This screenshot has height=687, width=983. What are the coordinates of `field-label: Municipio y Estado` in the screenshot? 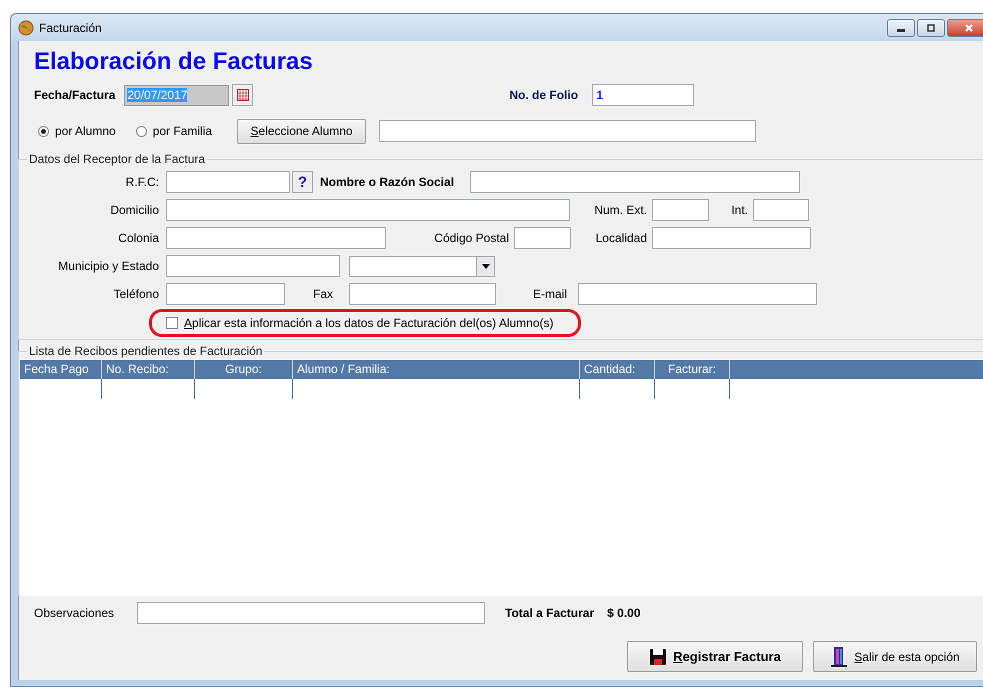 It's located at (108, 266).